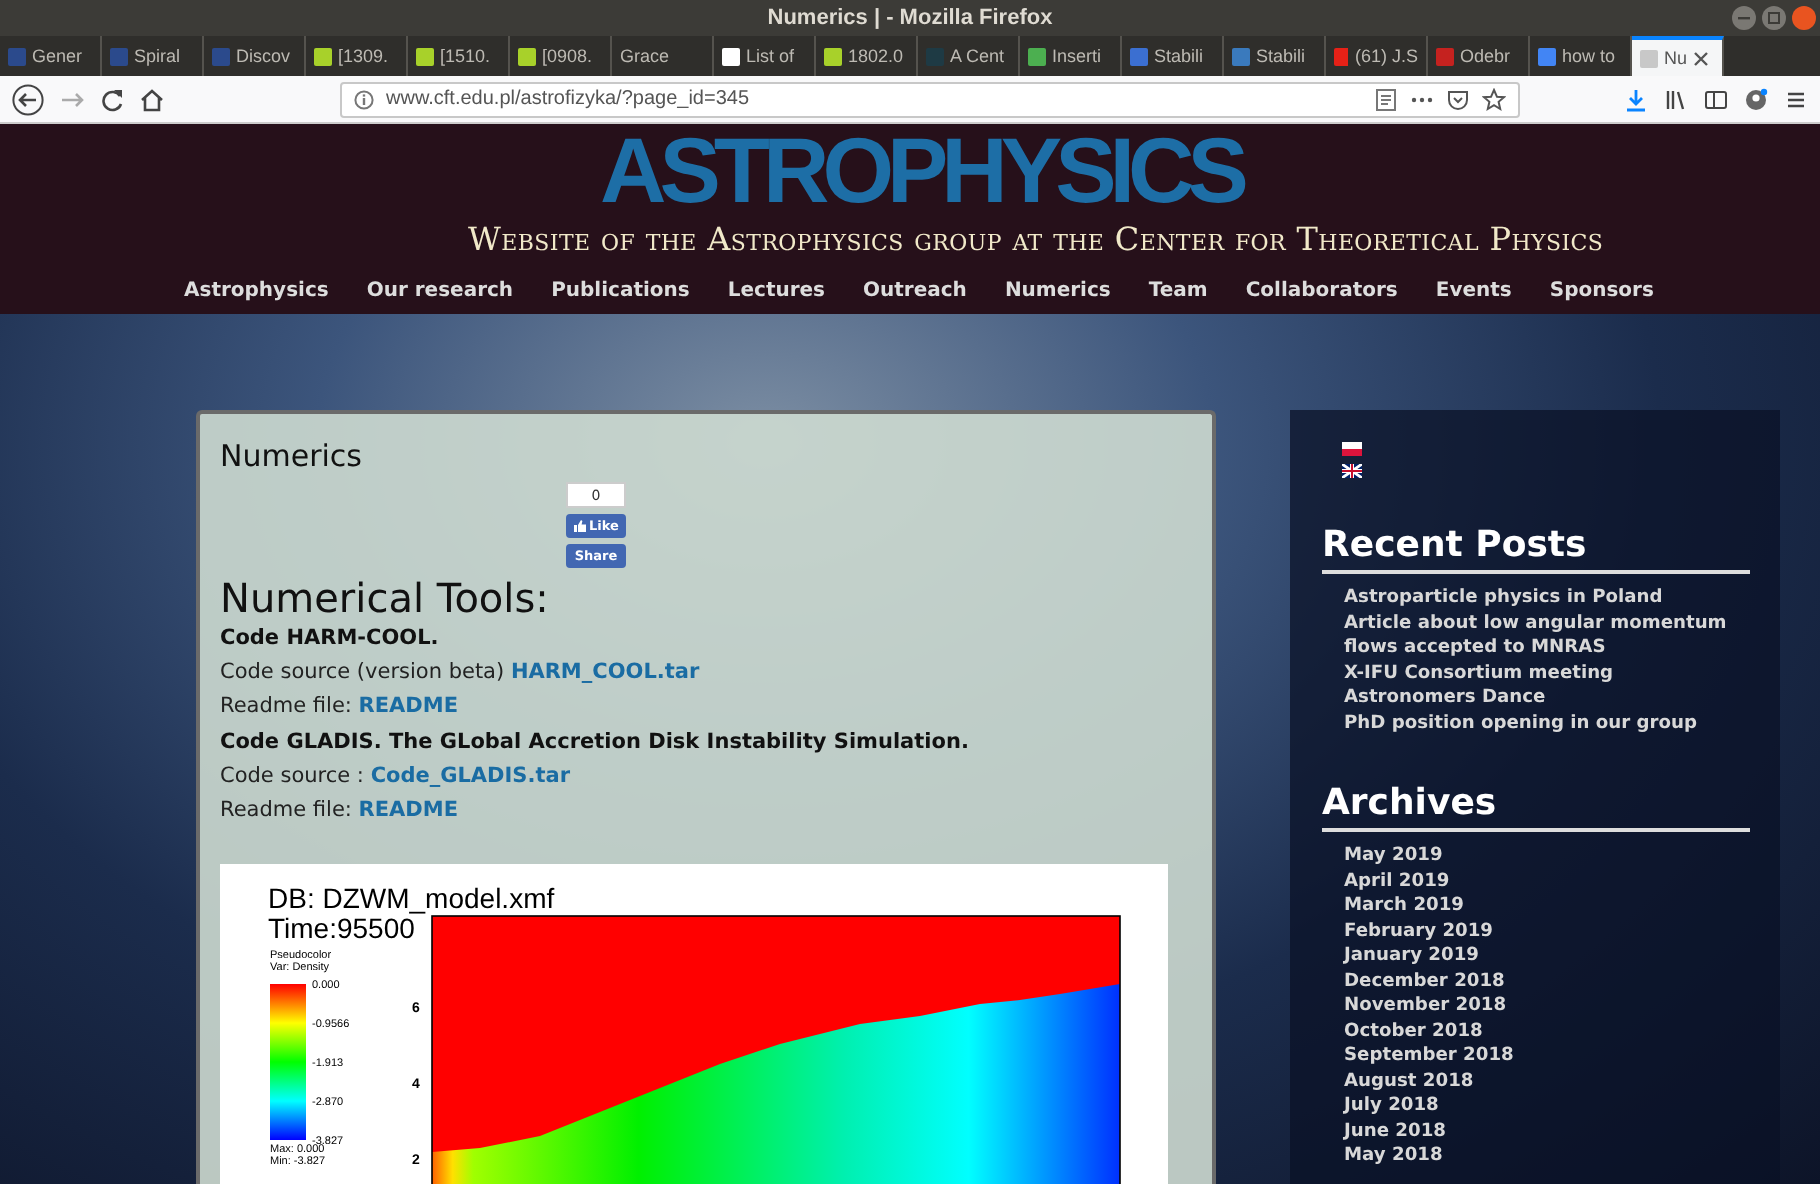 The width and height of the screenshot is (1820, 1184). Describe the element at coordinates (1544, 881) in the screenshot. I see `archive-link: April 2019` at that location.